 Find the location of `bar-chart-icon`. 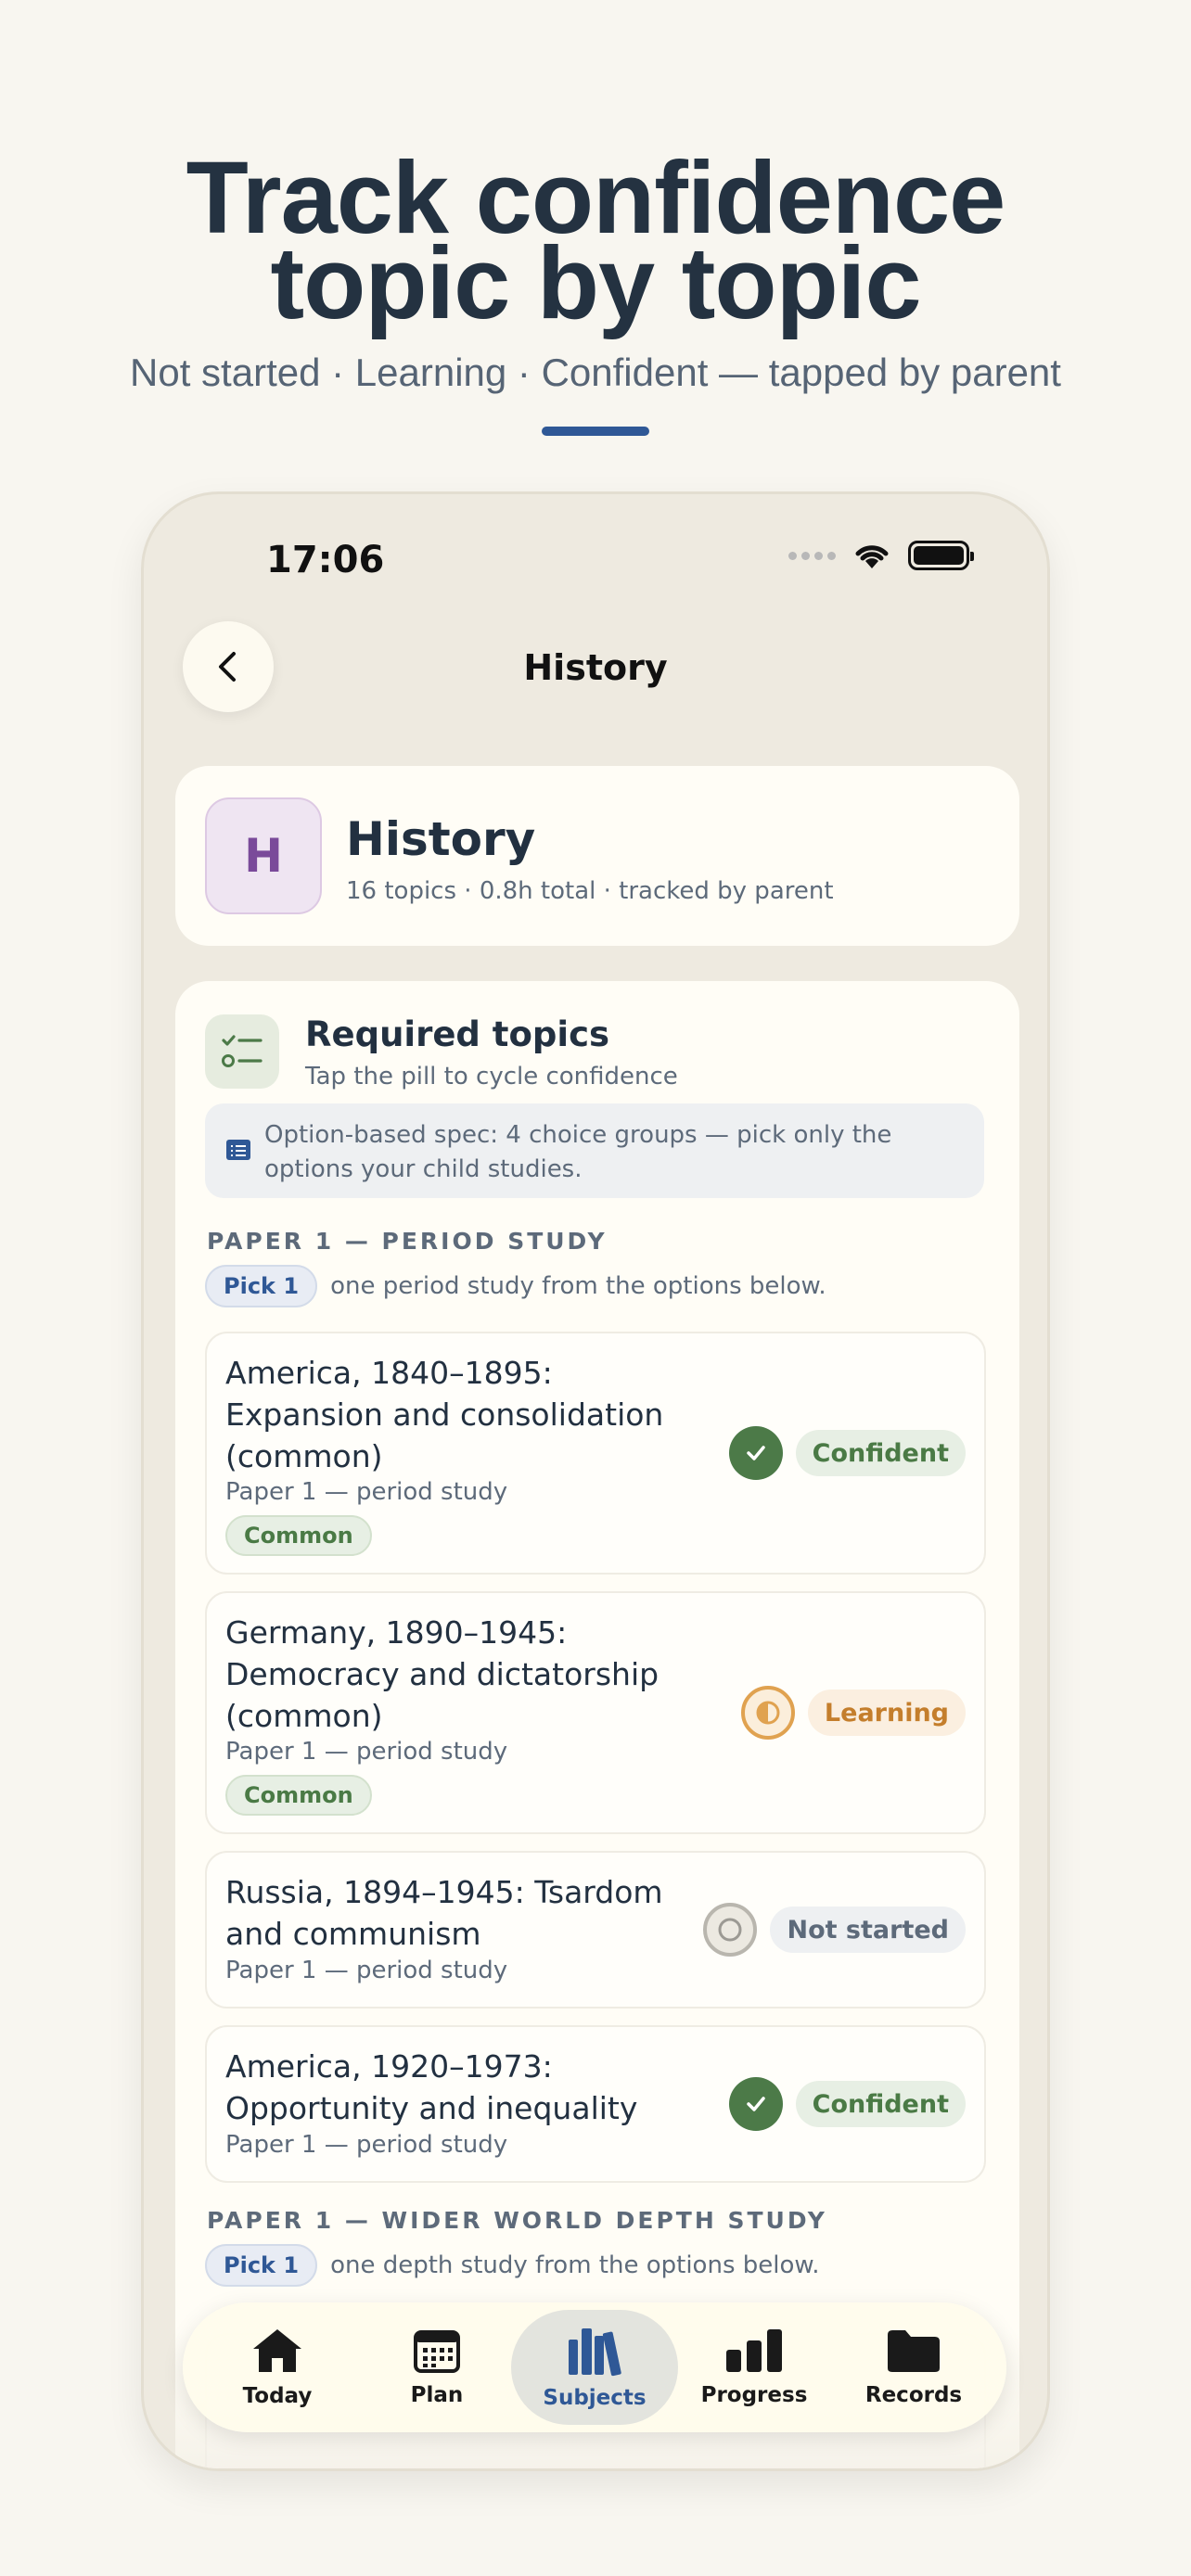

bar-chart-icon is located at coordinates (754, 2351).